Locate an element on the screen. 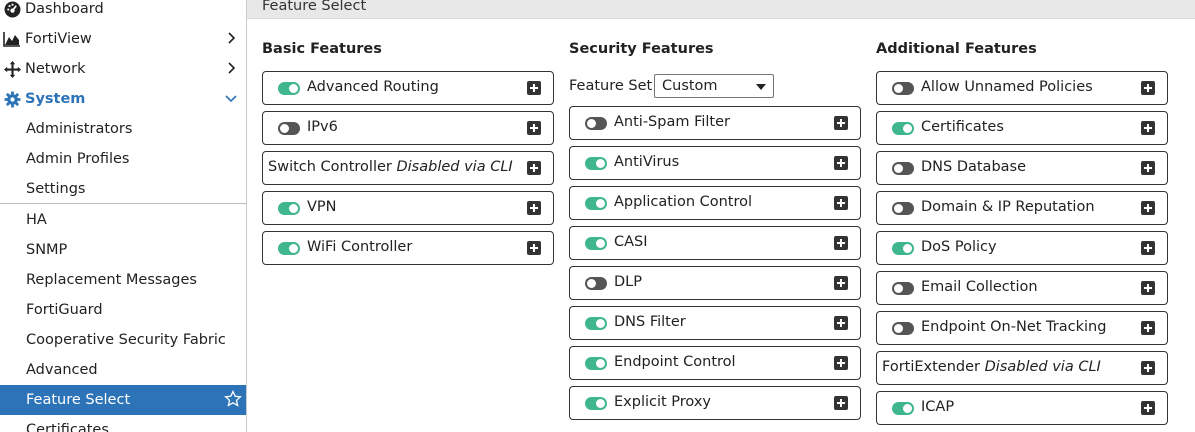  feature-label: FortiExtender Disabled via CLI is located at coordinates (991, 367).